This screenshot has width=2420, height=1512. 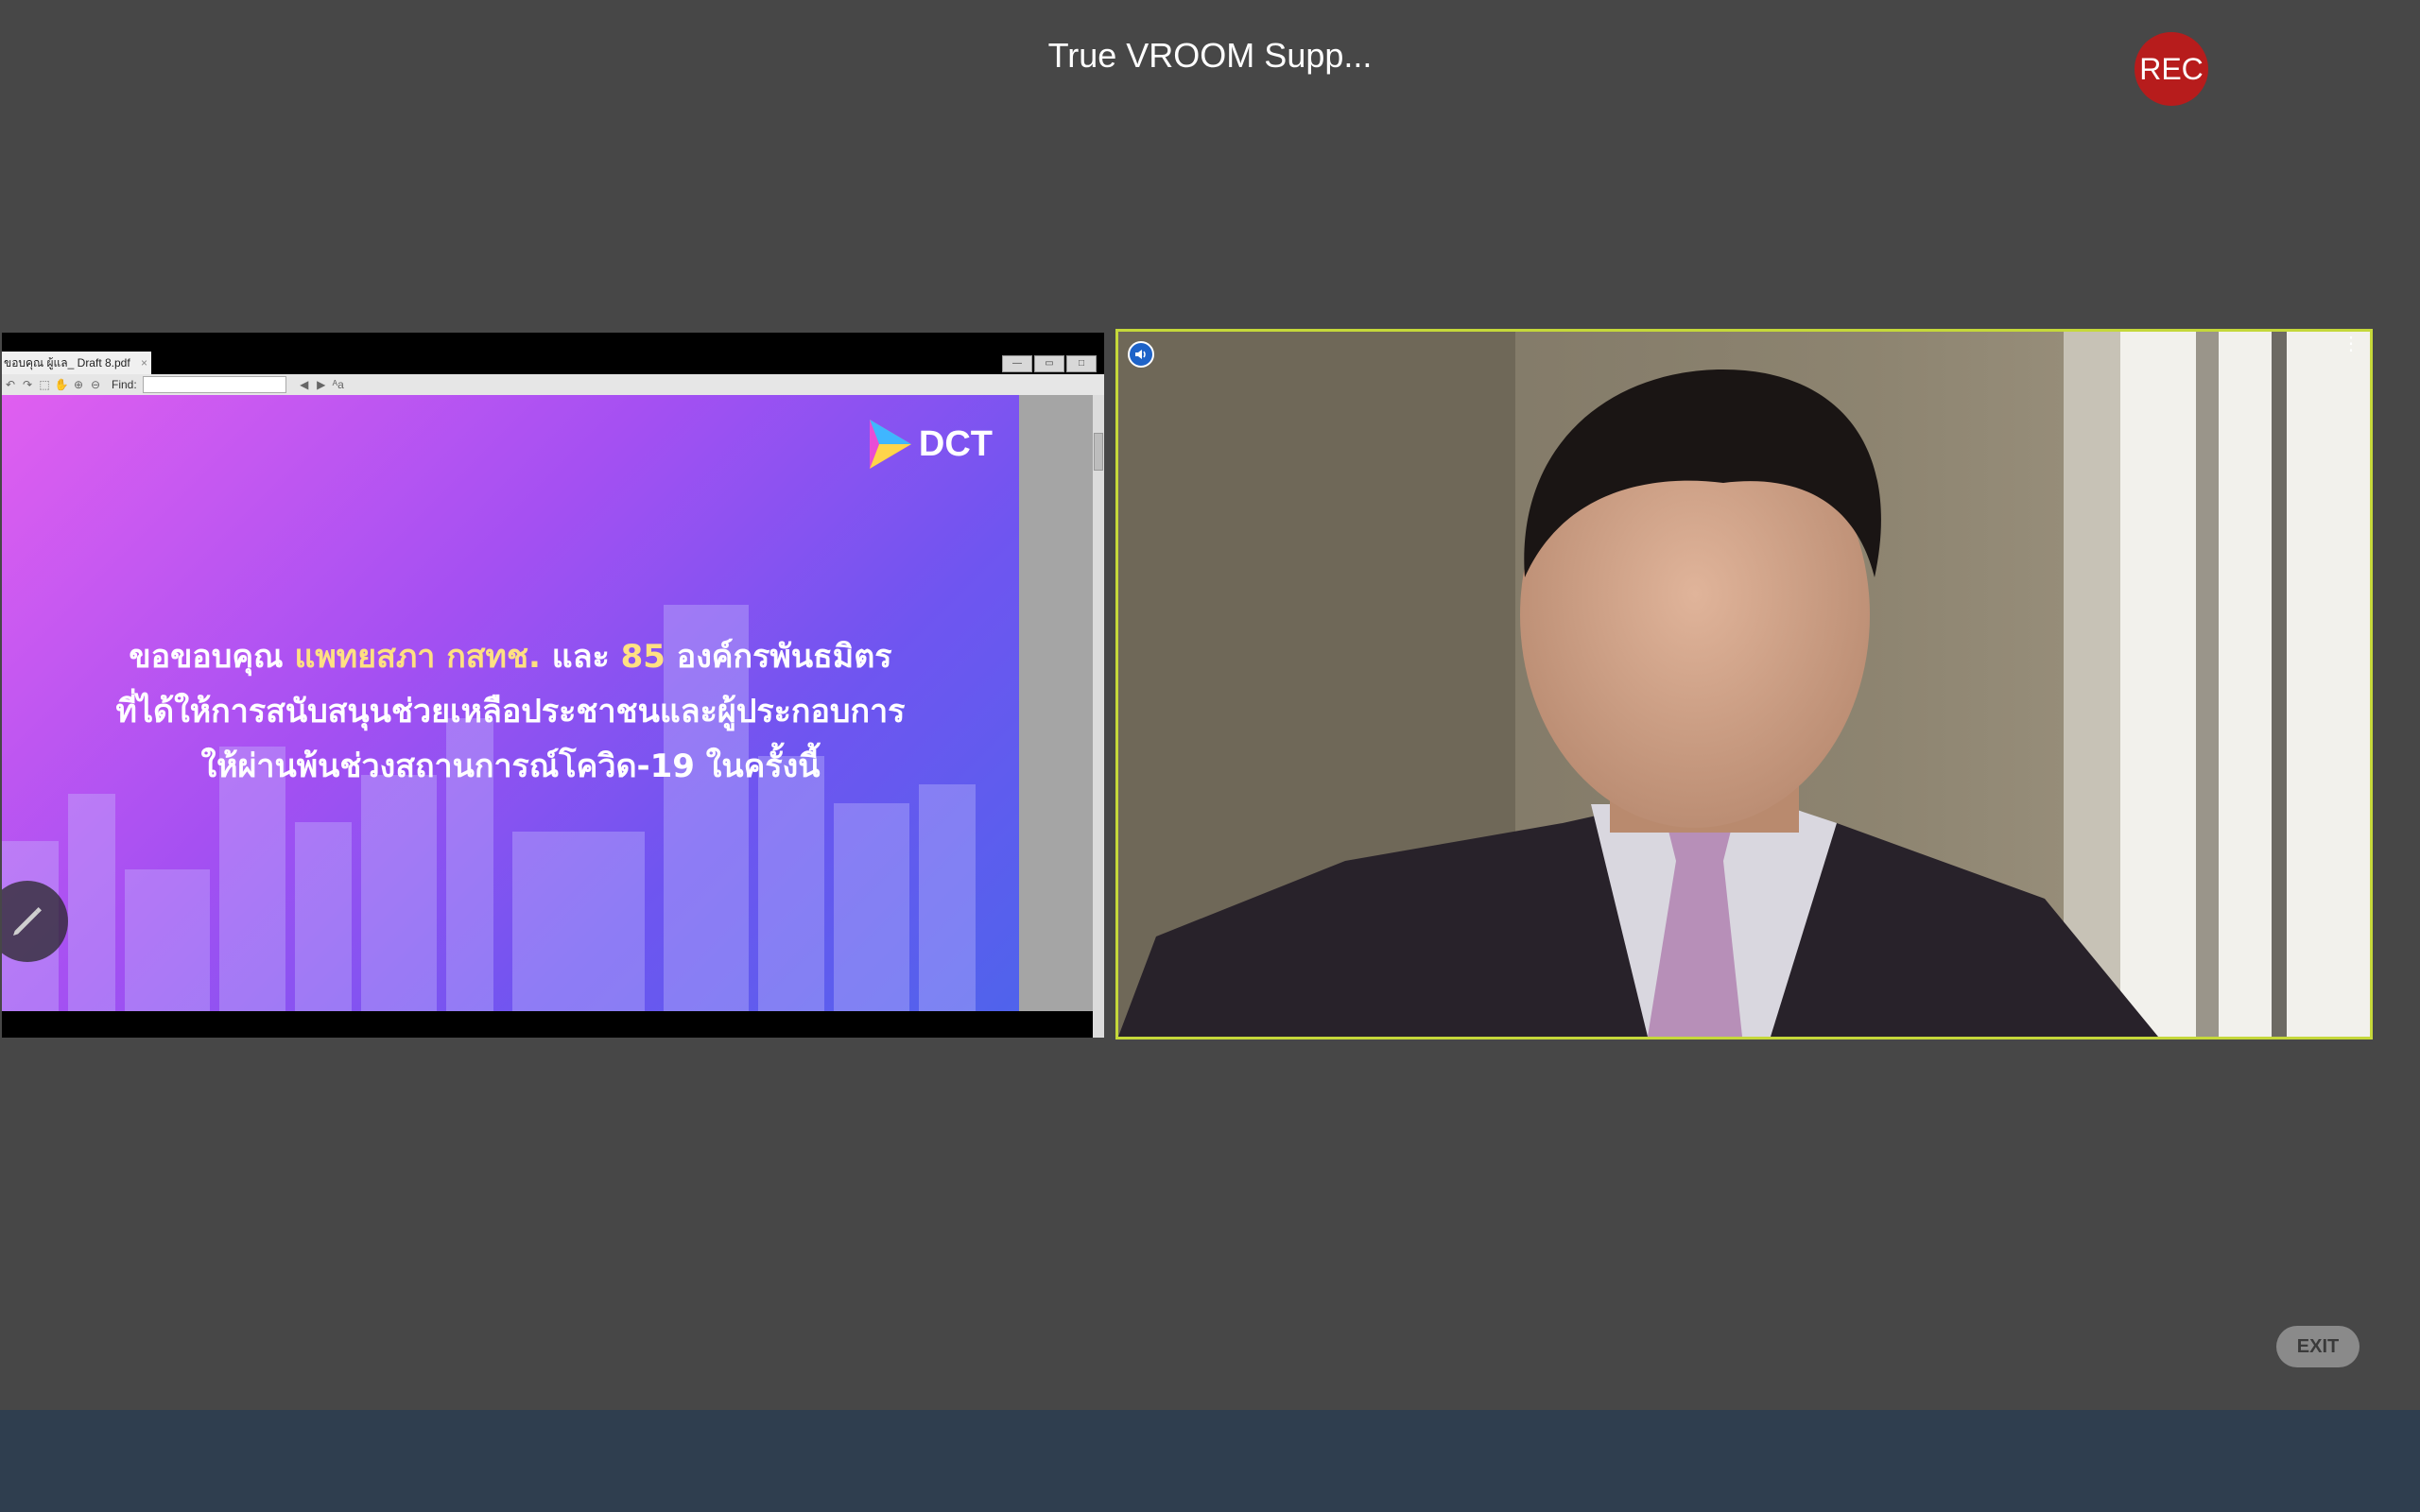 I want to click on slide-line-1-part-e: องค์กรพันธมิตร, so click(x=778, y=657).